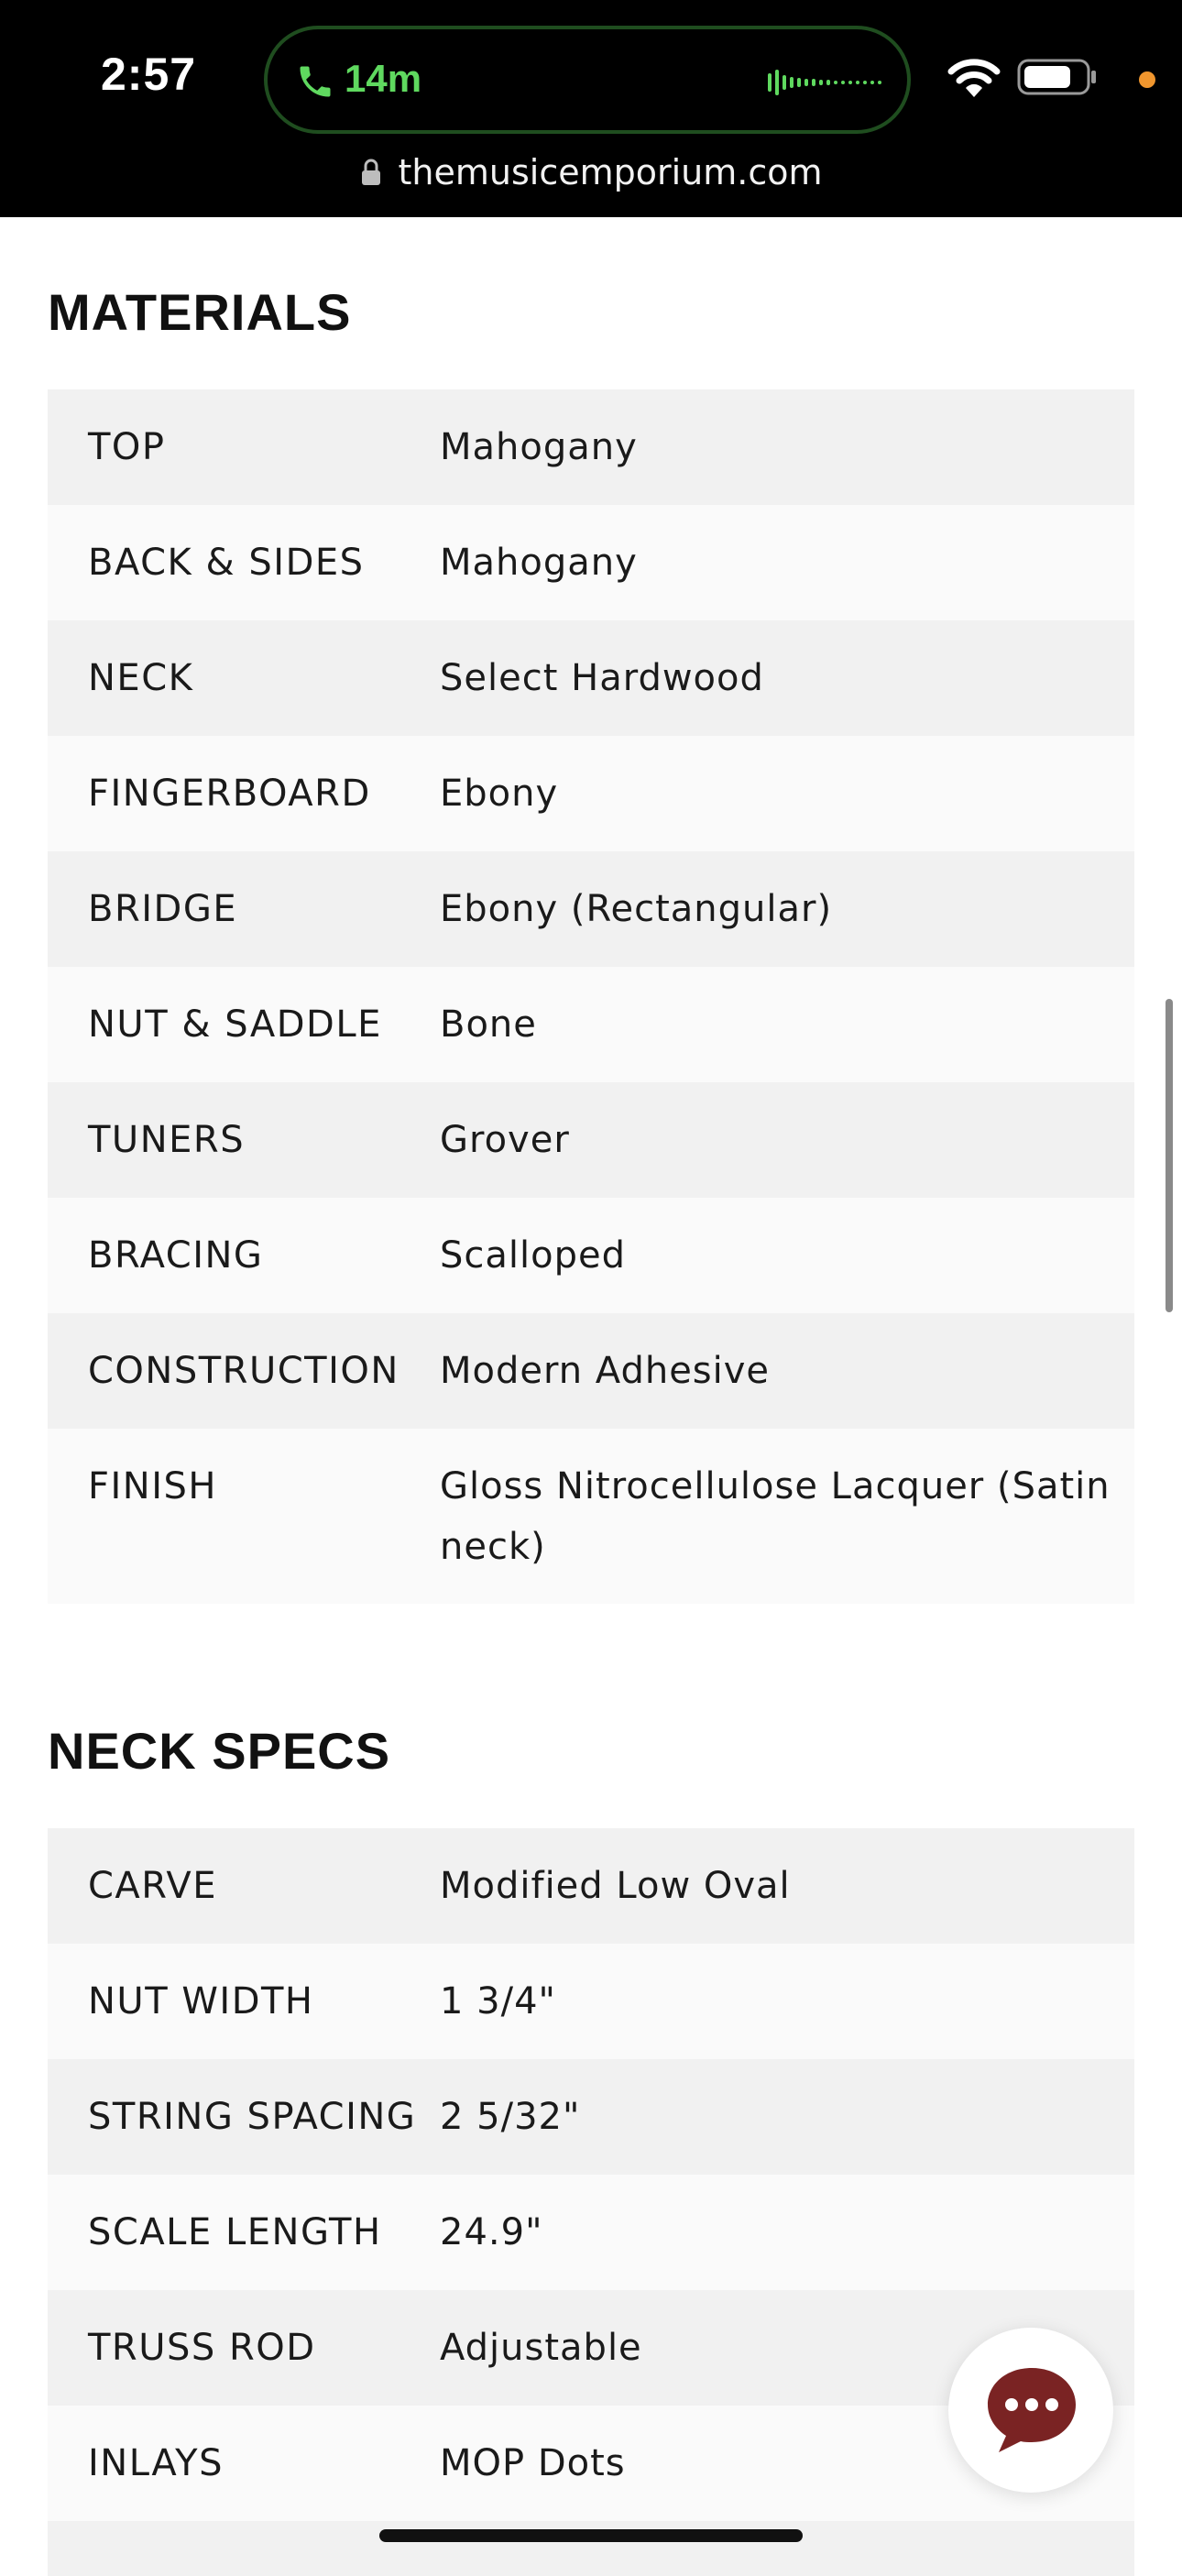 Image resolution: width=1182 pixels, height=2576 pixels. What do you see at coordinates (244, 1371) in the screenshot?
I see `spec-label: CONSTRUCTION` at bounding box center [244, 1371].